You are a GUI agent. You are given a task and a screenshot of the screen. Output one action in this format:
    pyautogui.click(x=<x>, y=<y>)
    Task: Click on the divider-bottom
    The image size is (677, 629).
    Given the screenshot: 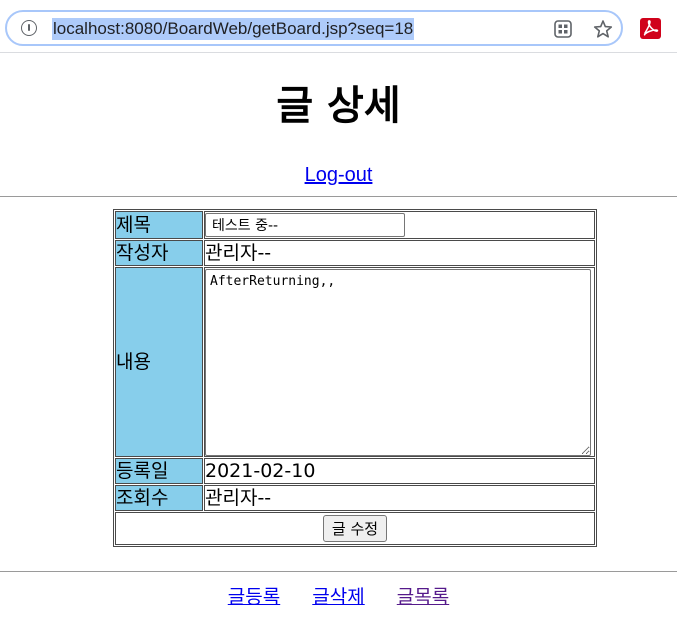 What is the action you would take?
    pyautogui.click(x=338, y=571)
    